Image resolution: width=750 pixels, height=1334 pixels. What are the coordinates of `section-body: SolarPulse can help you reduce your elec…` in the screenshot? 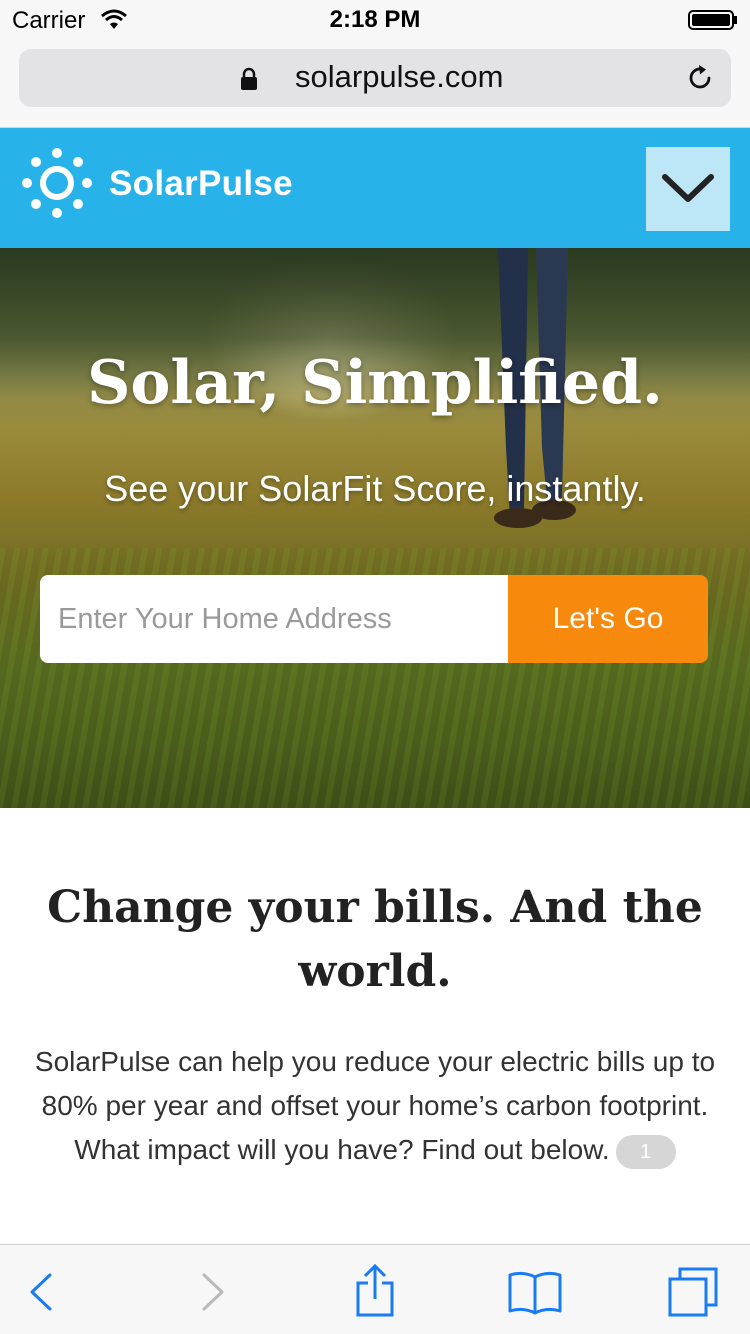 It's located at (375, 1106).